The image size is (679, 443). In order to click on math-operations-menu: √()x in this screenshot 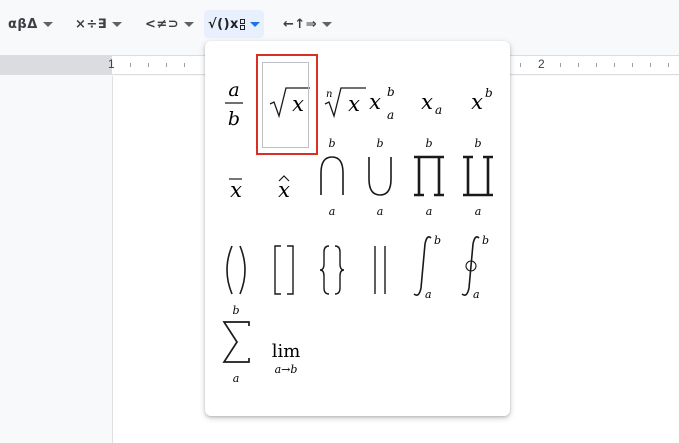, I will do `click(234, 24)`.